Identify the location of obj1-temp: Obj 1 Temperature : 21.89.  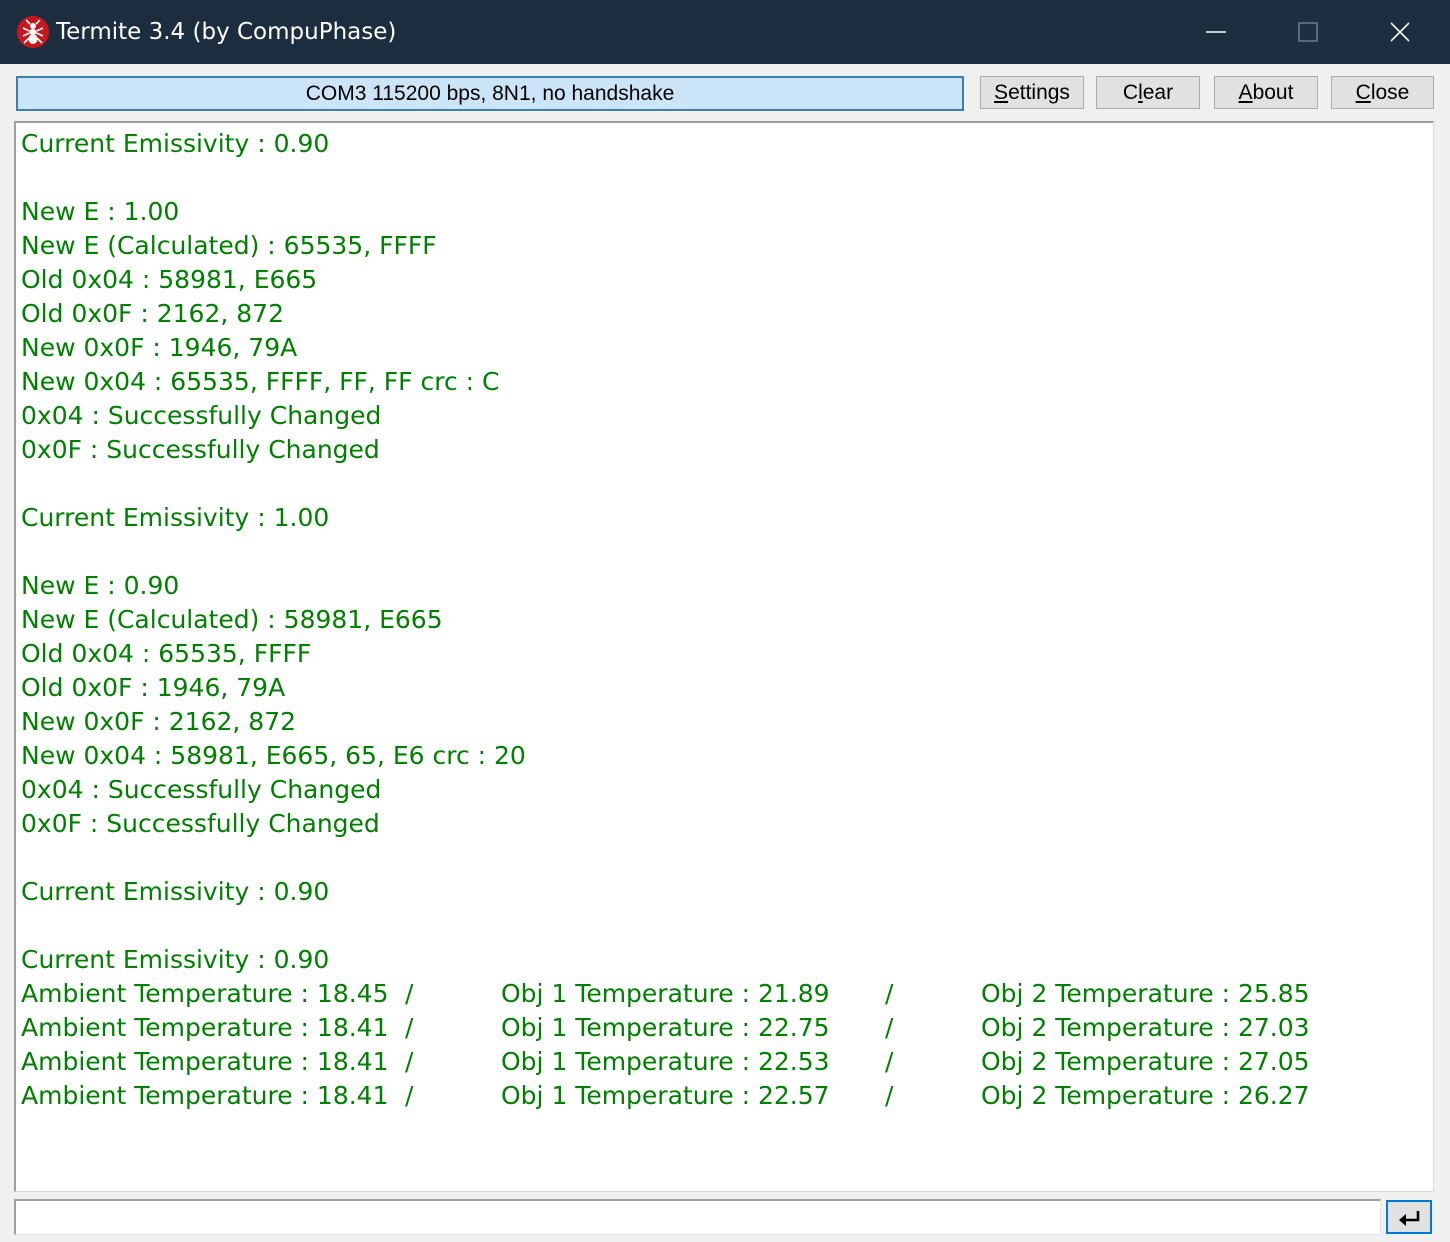
(665, 993).